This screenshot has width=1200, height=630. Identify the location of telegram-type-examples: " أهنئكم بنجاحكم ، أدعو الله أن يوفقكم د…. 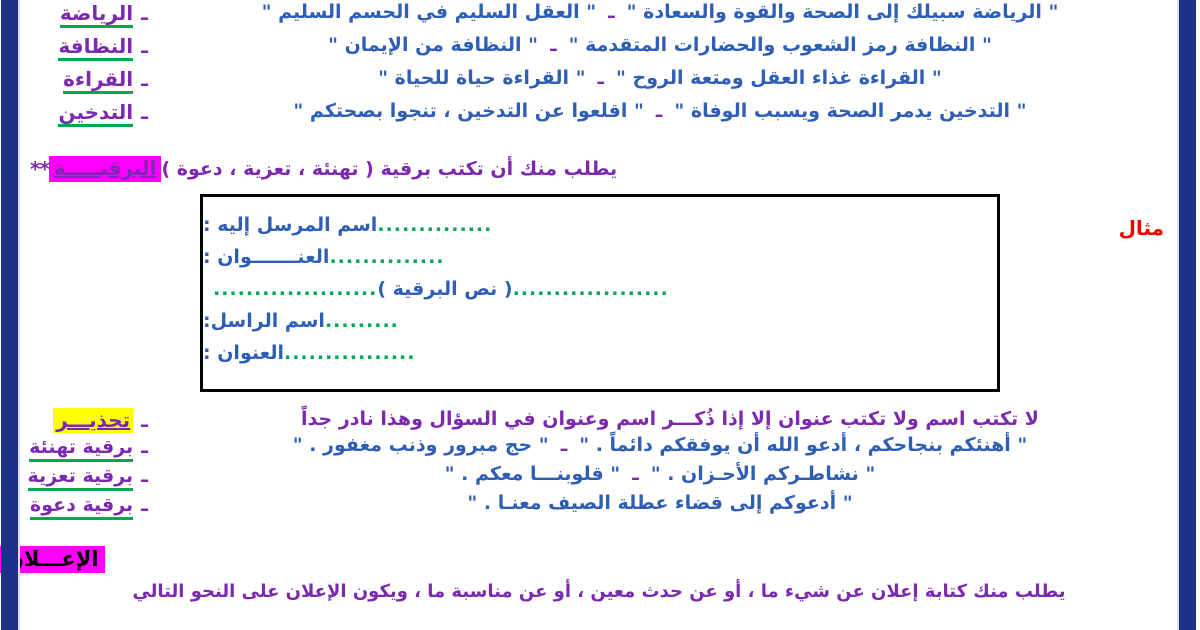
(660, 446).